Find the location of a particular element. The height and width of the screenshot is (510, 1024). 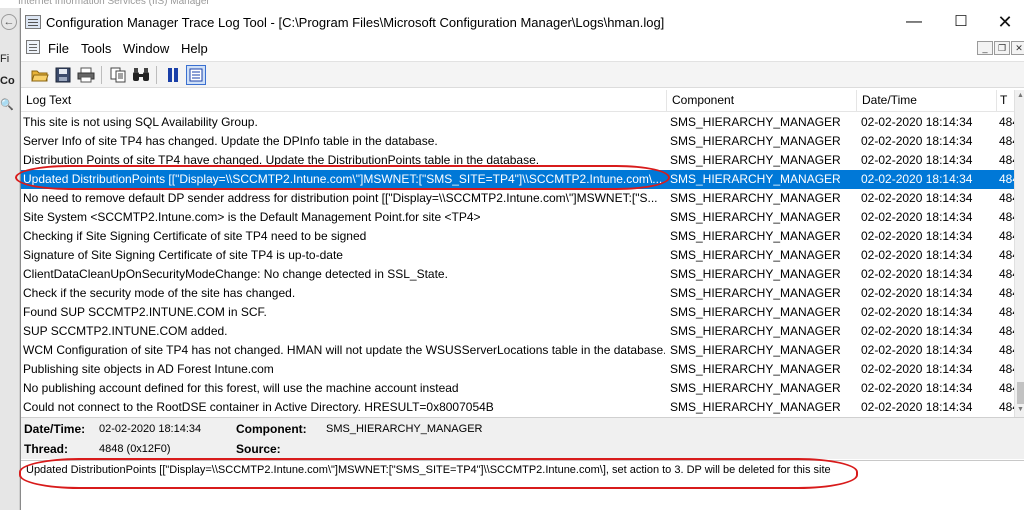

column-header-log-text: Log Text is located at coordinates (344, 101).